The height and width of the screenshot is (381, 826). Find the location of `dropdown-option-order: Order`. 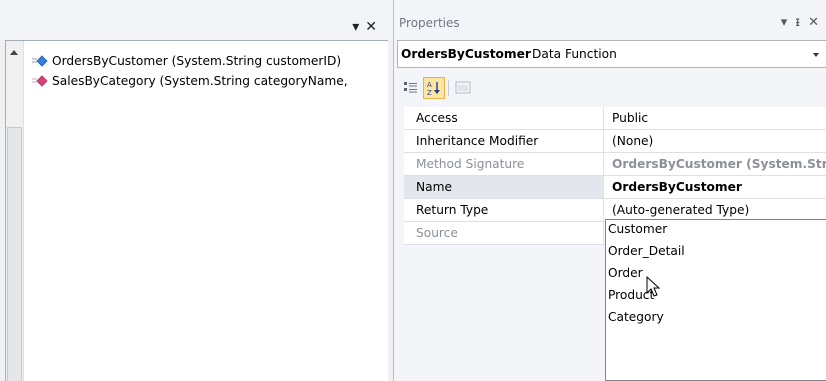

dropdown-option-order: Order is located at coordinates (625, 276).